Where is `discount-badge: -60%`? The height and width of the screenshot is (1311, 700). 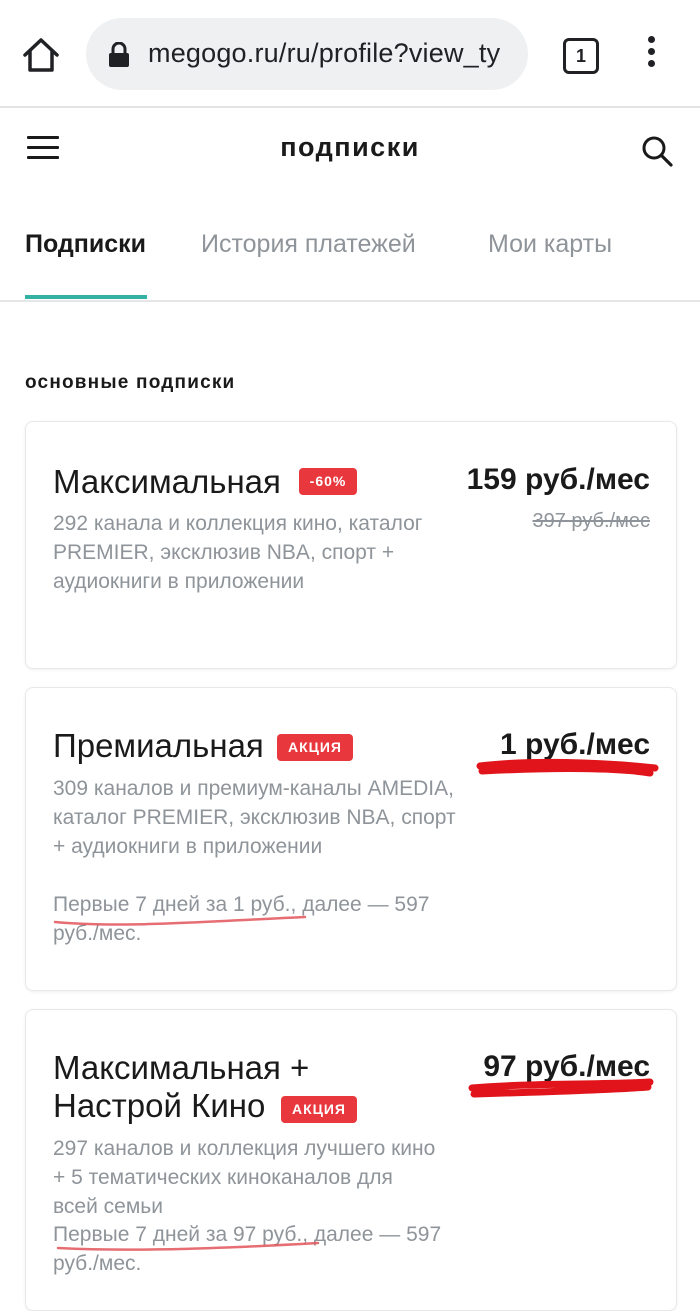
discount-badge: -60% is located at coordinates (328, 481).